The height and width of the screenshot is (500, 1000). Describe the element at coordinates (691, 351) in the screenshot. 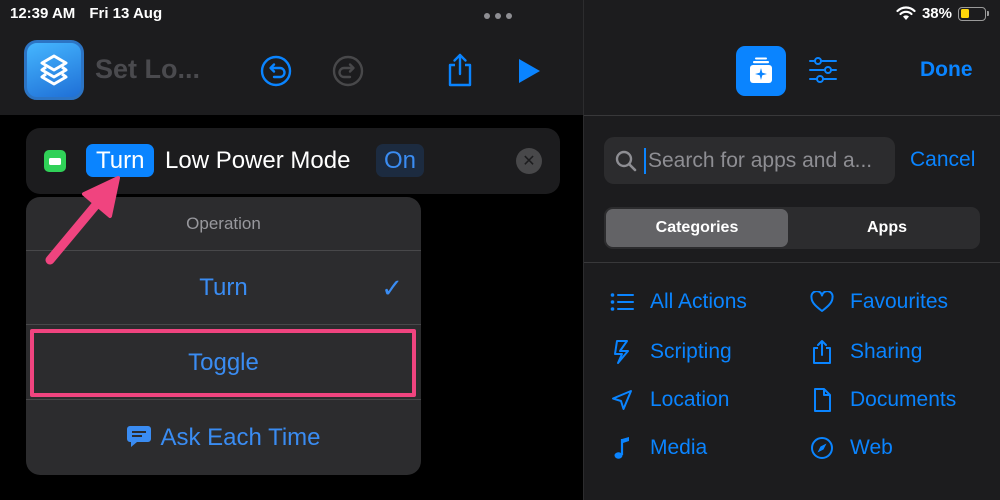

I see `category-label: Scripting` at that location.